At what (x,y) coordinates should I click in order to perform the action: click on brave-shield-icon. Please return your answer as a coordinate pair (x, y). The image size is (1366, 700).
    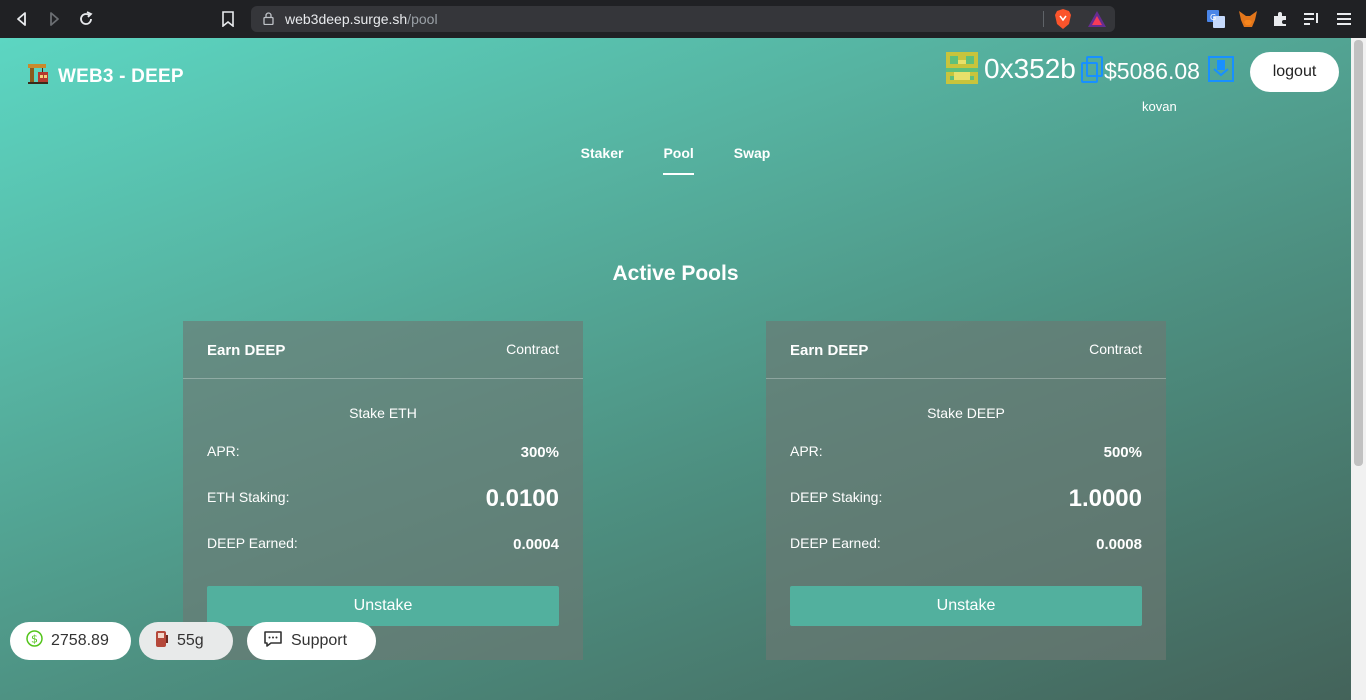
    Looking at the image, I should click on (1063, 19).